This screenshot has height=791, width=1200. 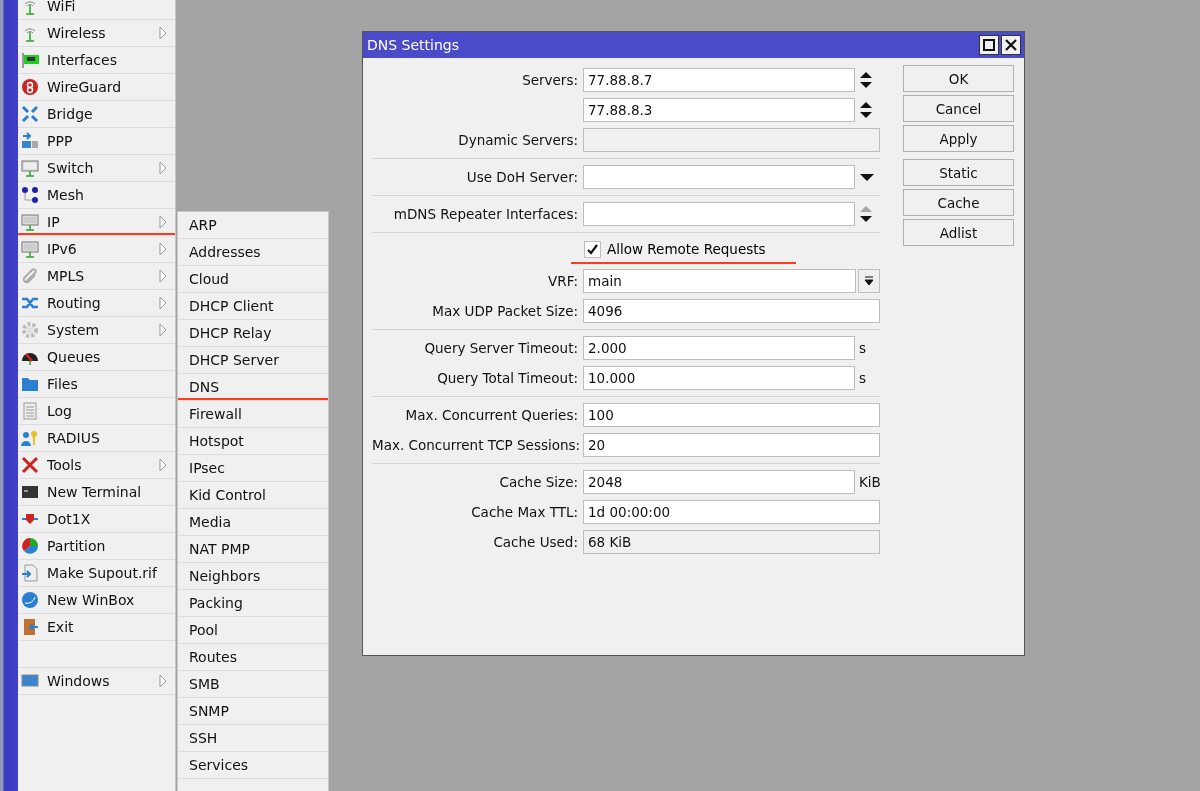 I want to click on select-field: main, so click(x=719, y=281).